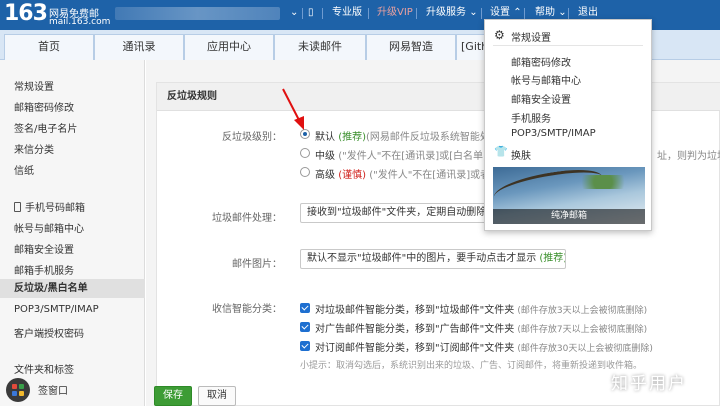 The height and width of the screenshot is (406, 720). Describe the element at coordinates (49, 227) in the screenshot. I see `sidebar-item-account-center: 帐号与邮箱中心` at that location.